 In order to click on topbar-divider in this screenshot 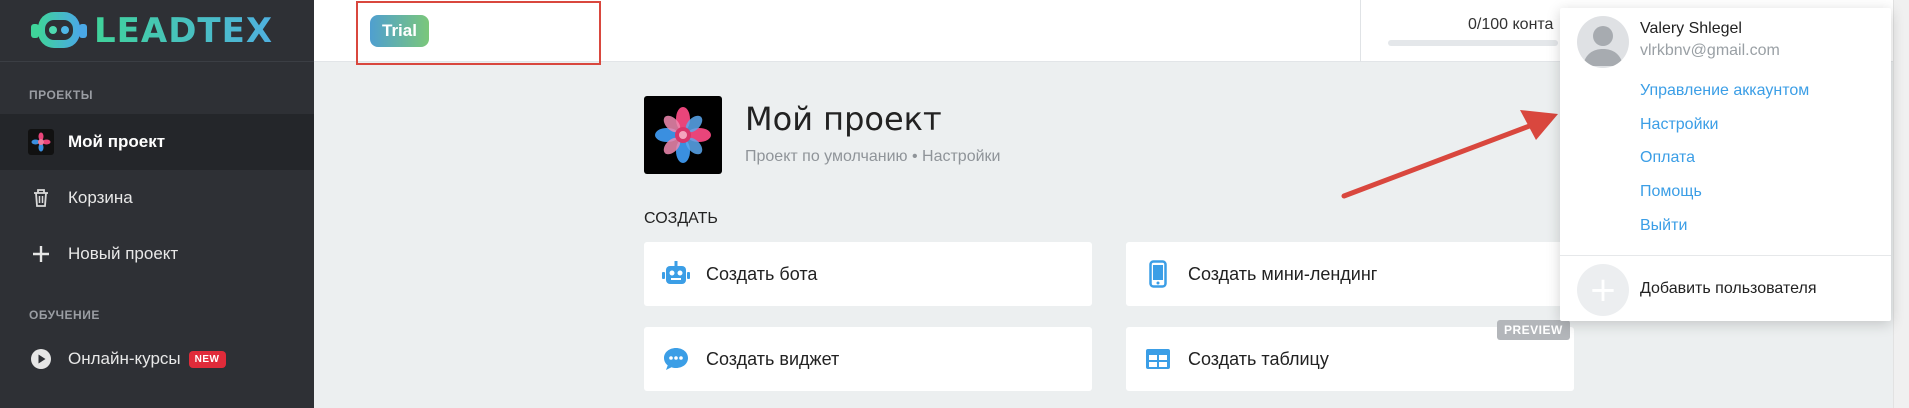, I will do `click(1360, 31)`.